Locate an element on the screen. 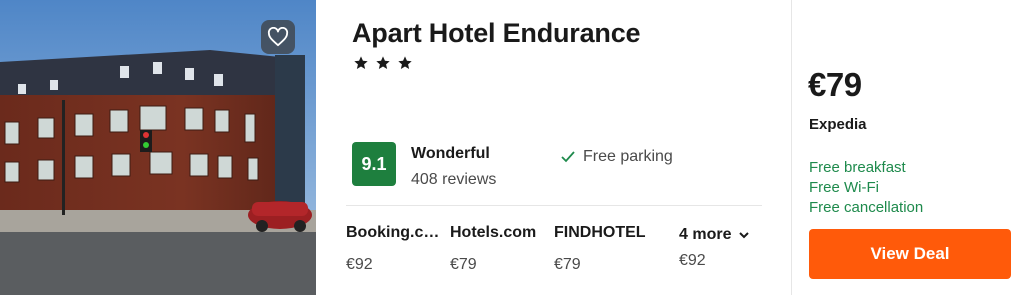  more-offers-label: 4 more is located at coordinates (705, 234).